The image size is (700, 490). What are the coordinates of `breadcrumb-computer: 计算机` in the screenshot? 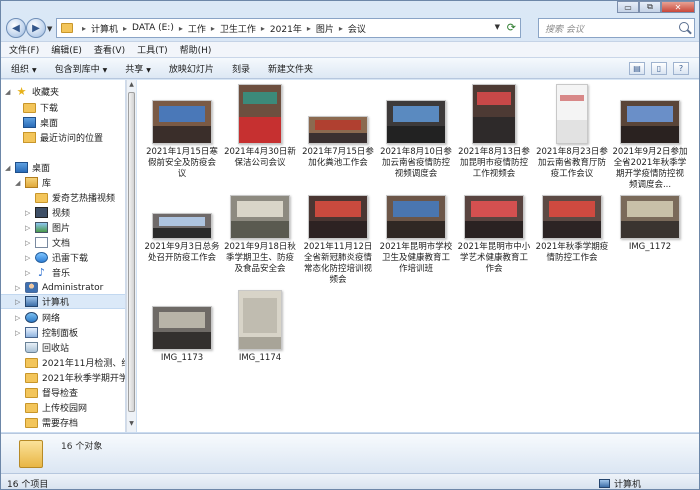 It's located at (104, 28).